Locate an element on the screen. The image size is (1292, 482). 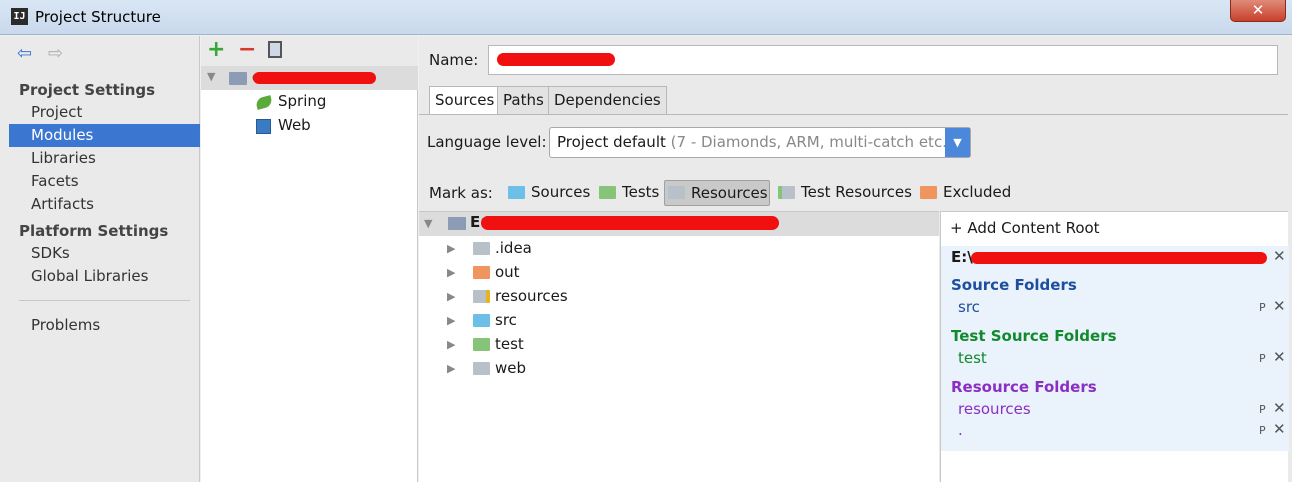
content-root-path: E:\ is located at coordinates (962, 257).